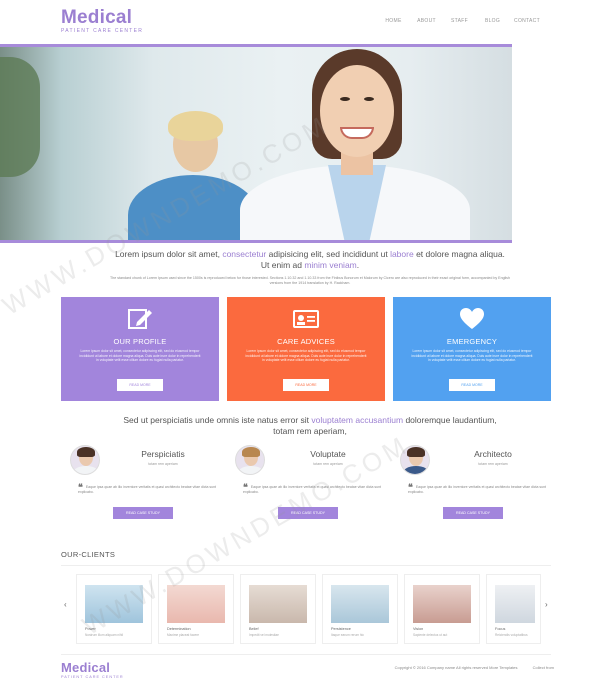 The width and height of the screenshot is (615, 685). I want to click on logo-title: Medical, so click(97, 17).